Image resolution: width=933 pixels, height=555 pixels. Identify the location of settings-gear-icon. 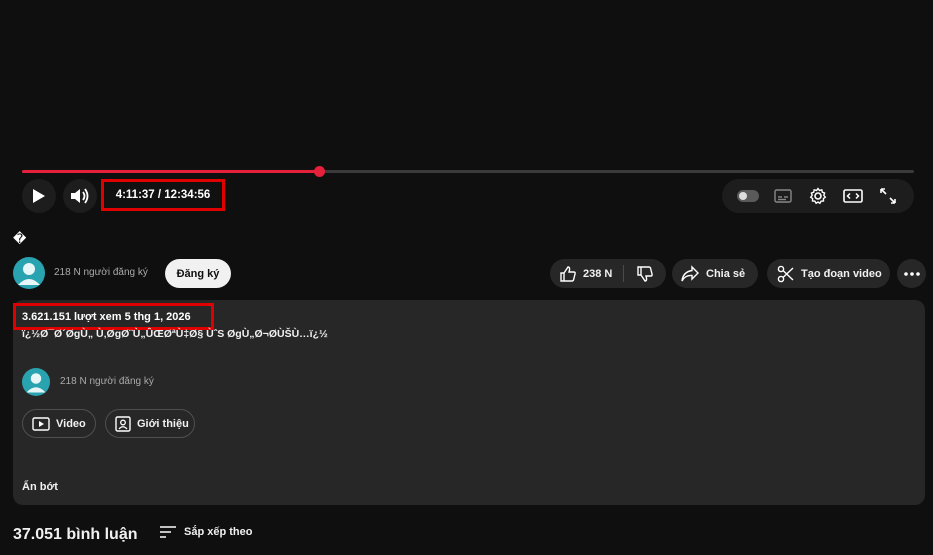
(818, 196).